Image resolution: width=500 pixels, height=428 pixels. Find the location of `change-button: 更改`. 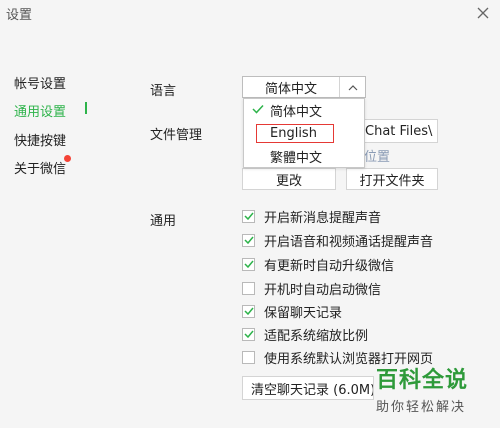

change-button: 更改 is located at coordinates (289, 179).